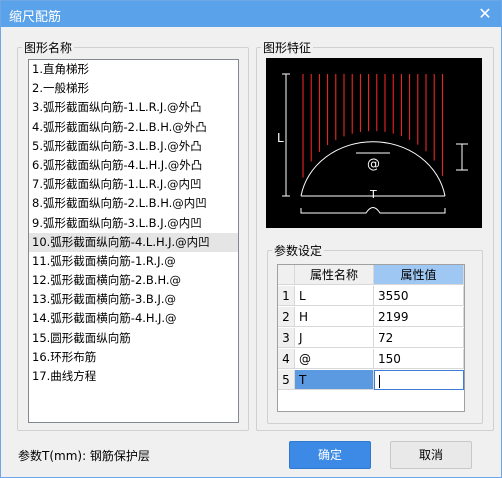 This screenshot has width=502, height=478. I want to click on table-row: 4 @ 150, so click(371, 359).